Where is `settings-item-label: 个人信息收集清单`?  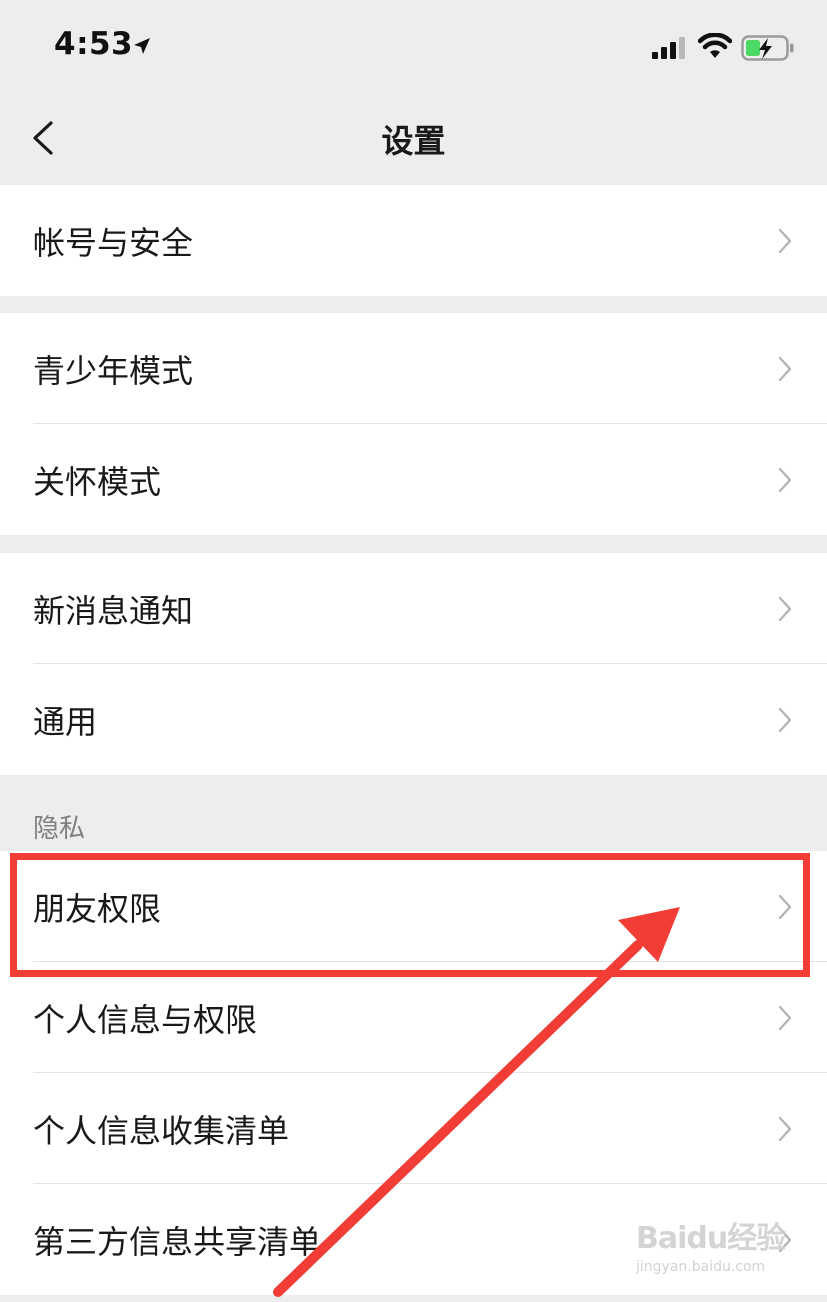 settings-item-label: 个人信息收集清单 is located at coordinates (161, 1130).